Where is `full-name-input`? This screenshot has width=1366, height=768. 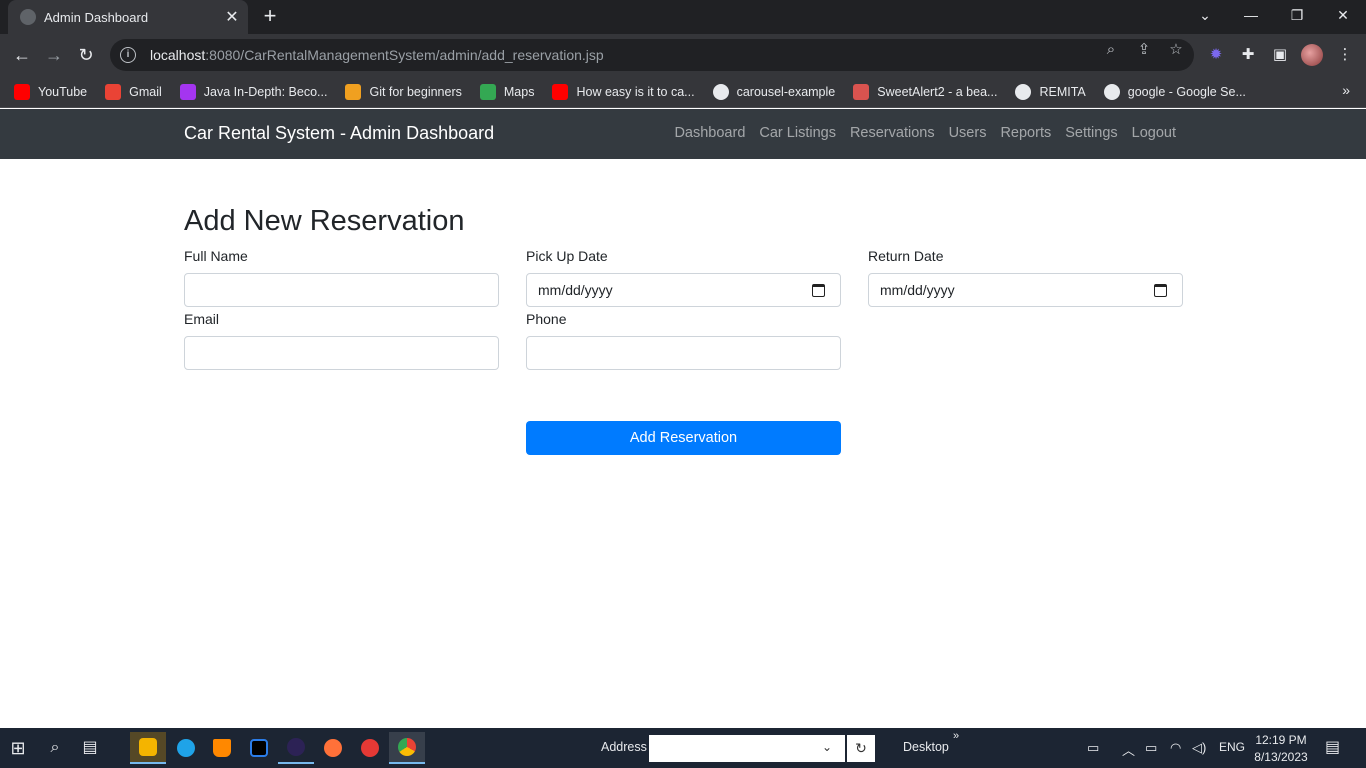 full-name-input is located at coordinates (341, 290).